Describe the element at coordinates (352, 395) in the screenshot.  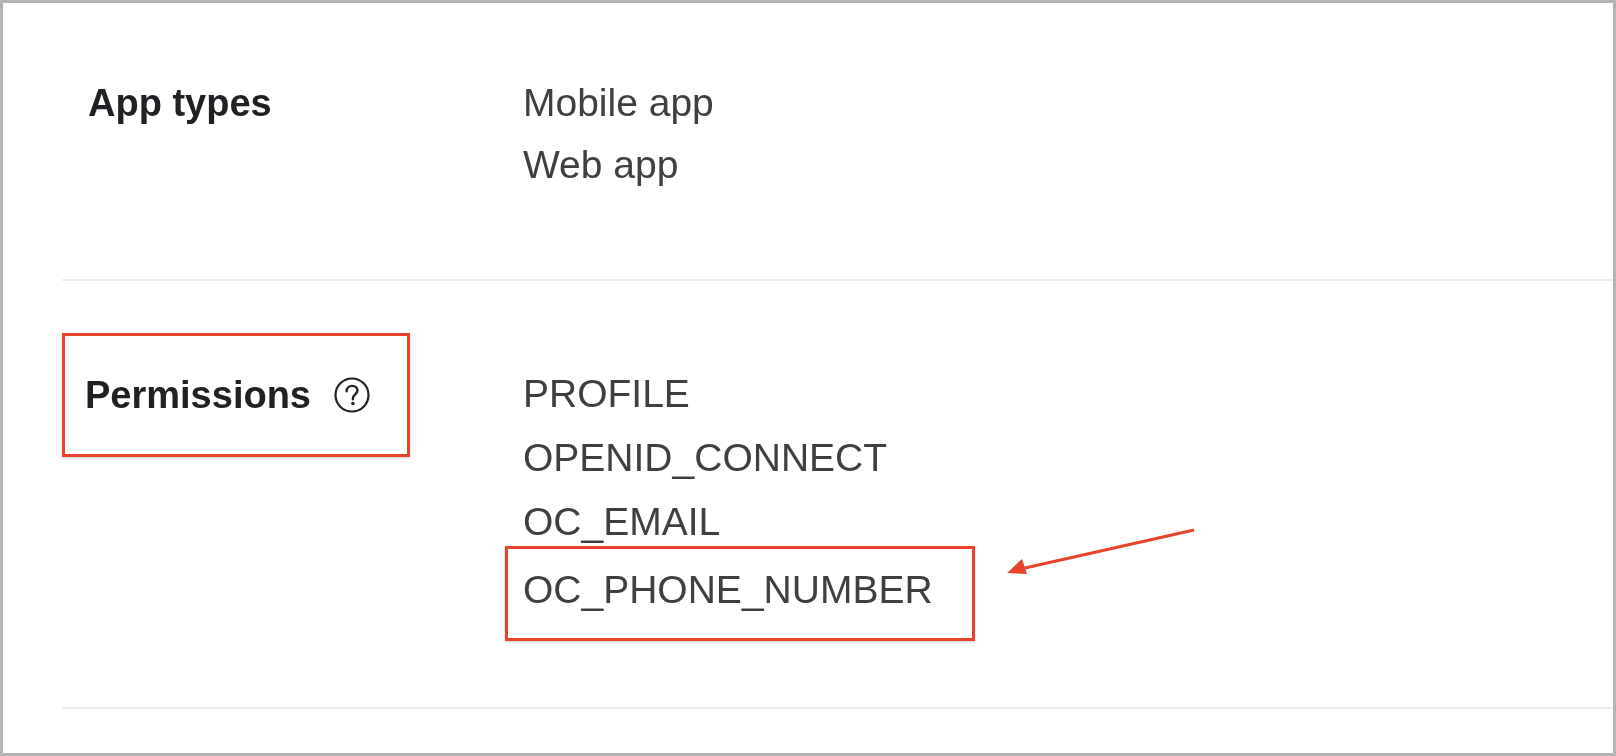
I see `help-icon` at that location.